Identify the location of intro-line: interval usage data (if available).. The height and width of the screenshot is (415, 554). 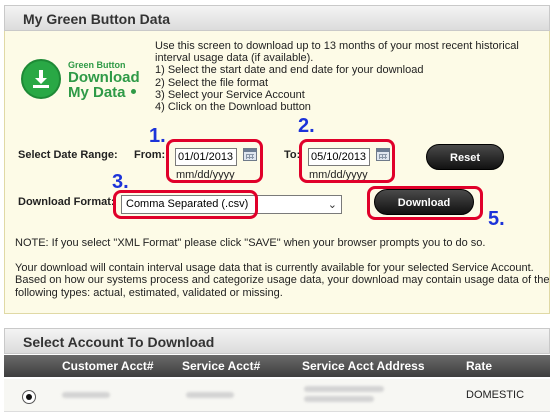
(234, 58).